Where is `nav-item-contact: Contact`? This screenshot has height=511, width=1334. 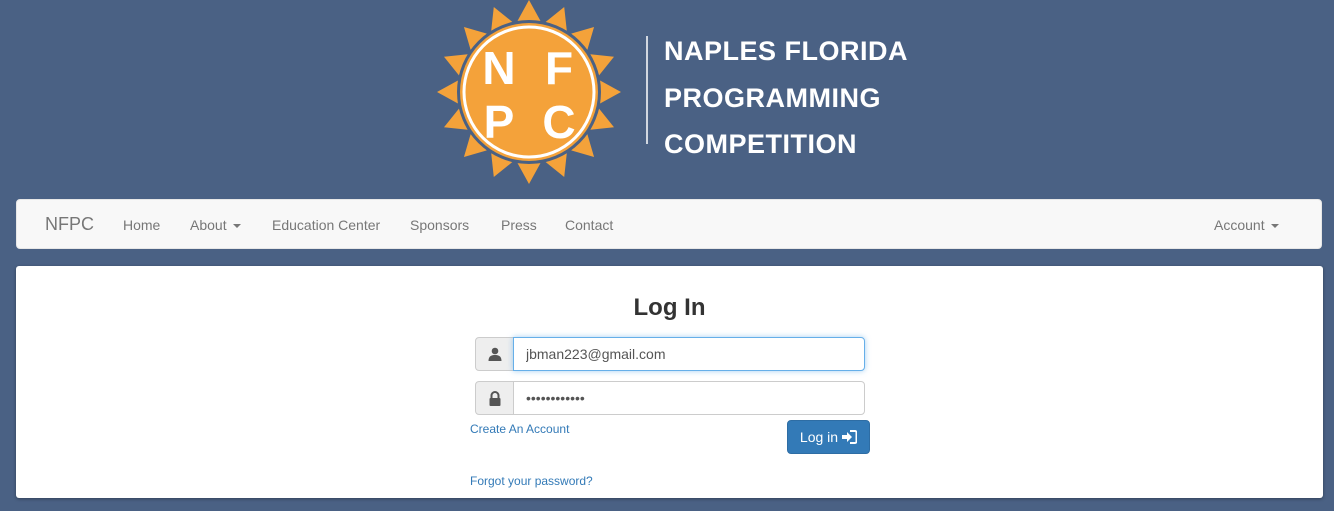
nav-item-contact: Contact is located at coordinates (589, 225).